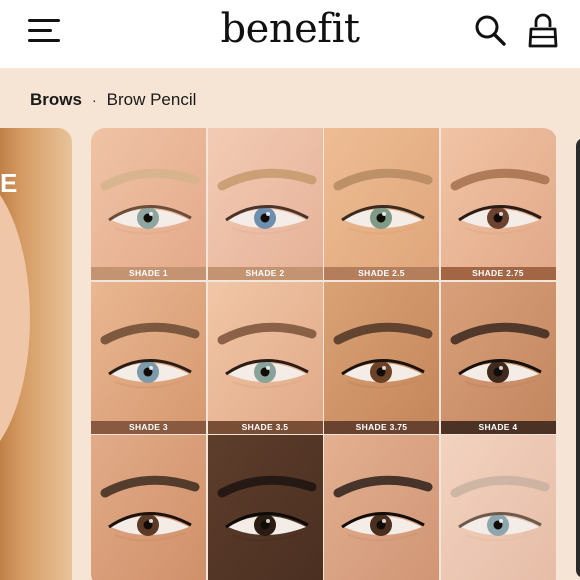 This screenshot has height=580, width=580. I want to click on shade-swatch-tile: SHADE 1, so click(148, 204).